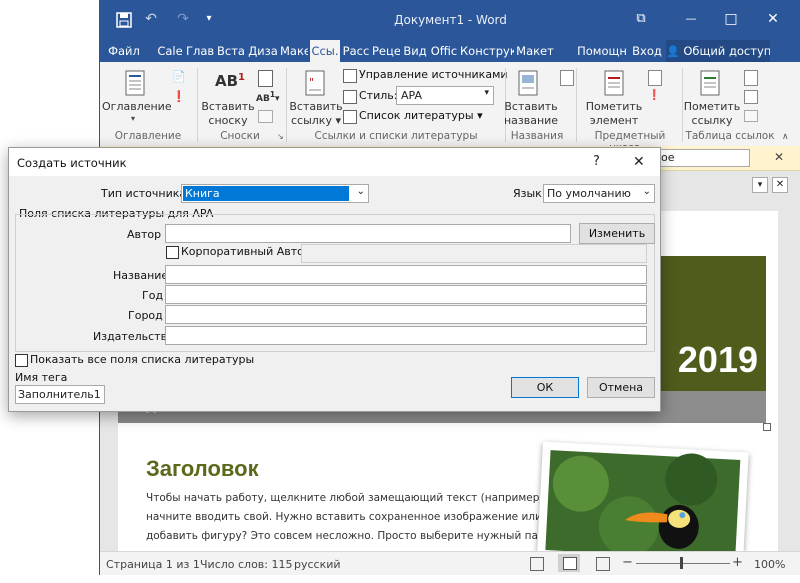 The width and height of the screenshot is (800, 583). Describe the element at coordinates (569, 563) in the screenshot. I see `print-layout-icon` at that location.